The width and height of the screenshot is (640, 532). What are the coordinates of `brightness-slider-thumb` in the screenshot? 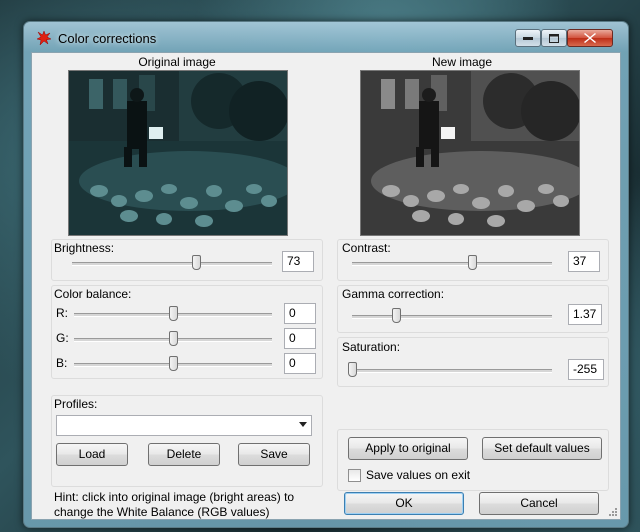 It's located at (196, 262).